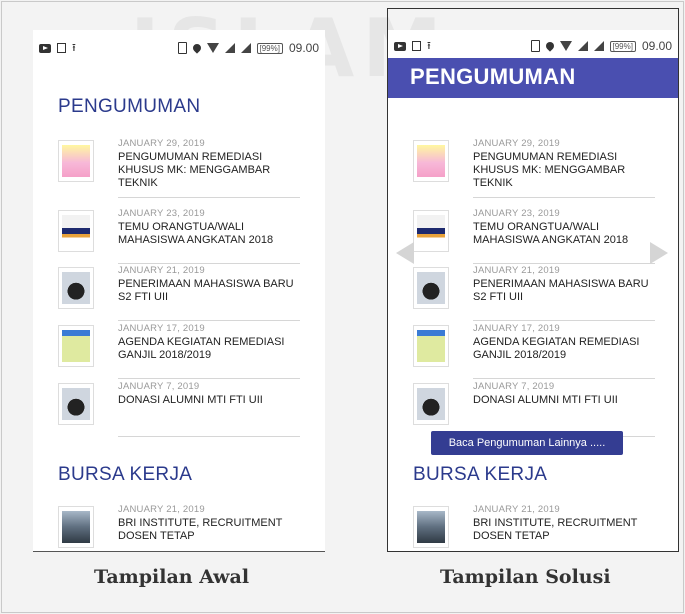 The width and height of the screenshot is (685, 614). I want to click on caption-solution: Tampilan Solusi, so click(525, 577).